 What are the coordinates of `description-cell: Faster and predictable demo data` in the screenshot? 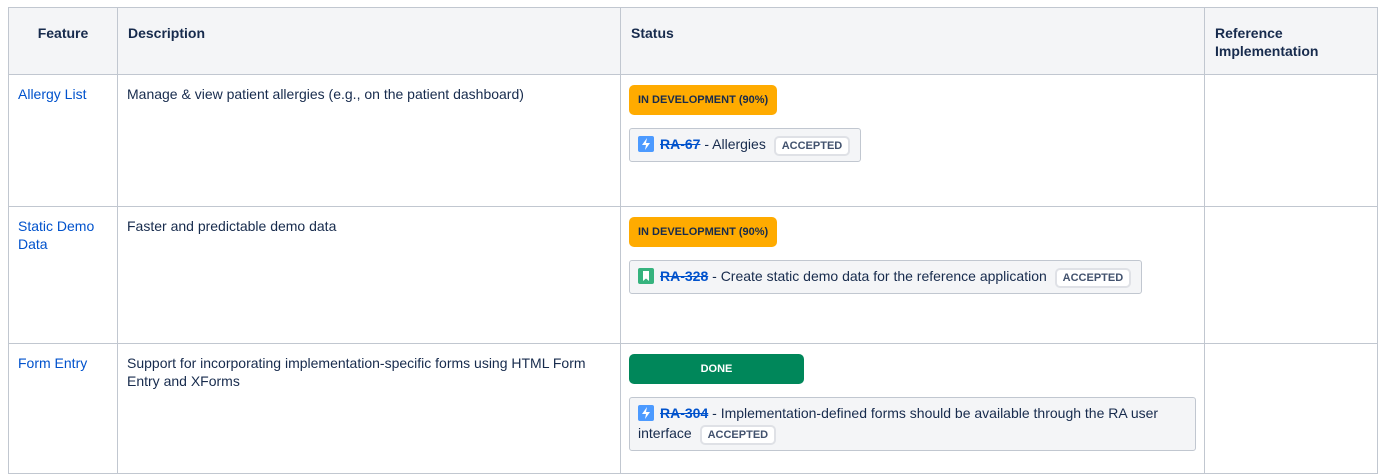 It's located at (369, 275).